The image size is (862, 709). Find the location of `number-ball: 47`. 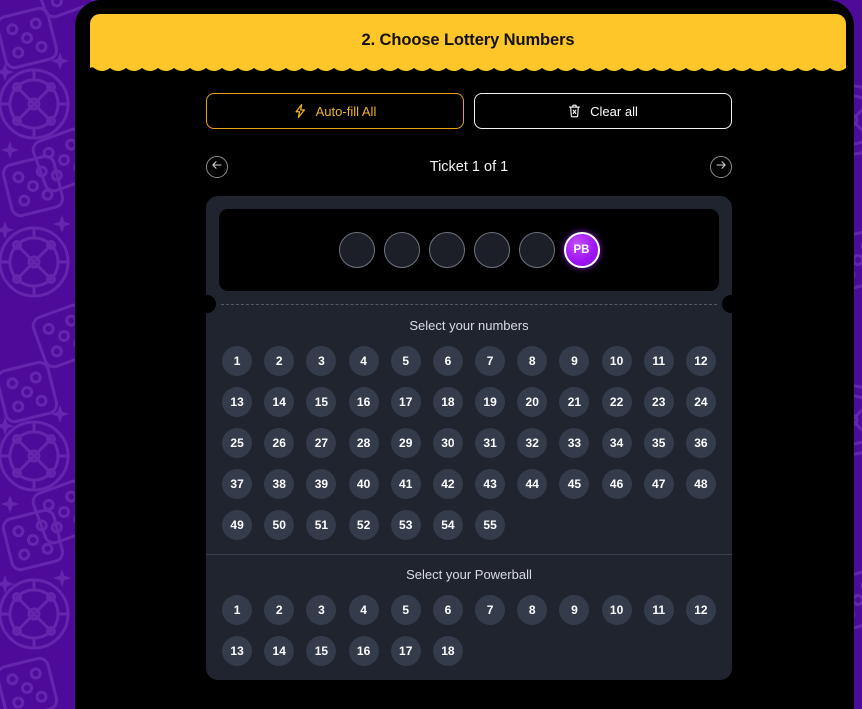

number-ball: 47 is located at coordinates (658, 484).